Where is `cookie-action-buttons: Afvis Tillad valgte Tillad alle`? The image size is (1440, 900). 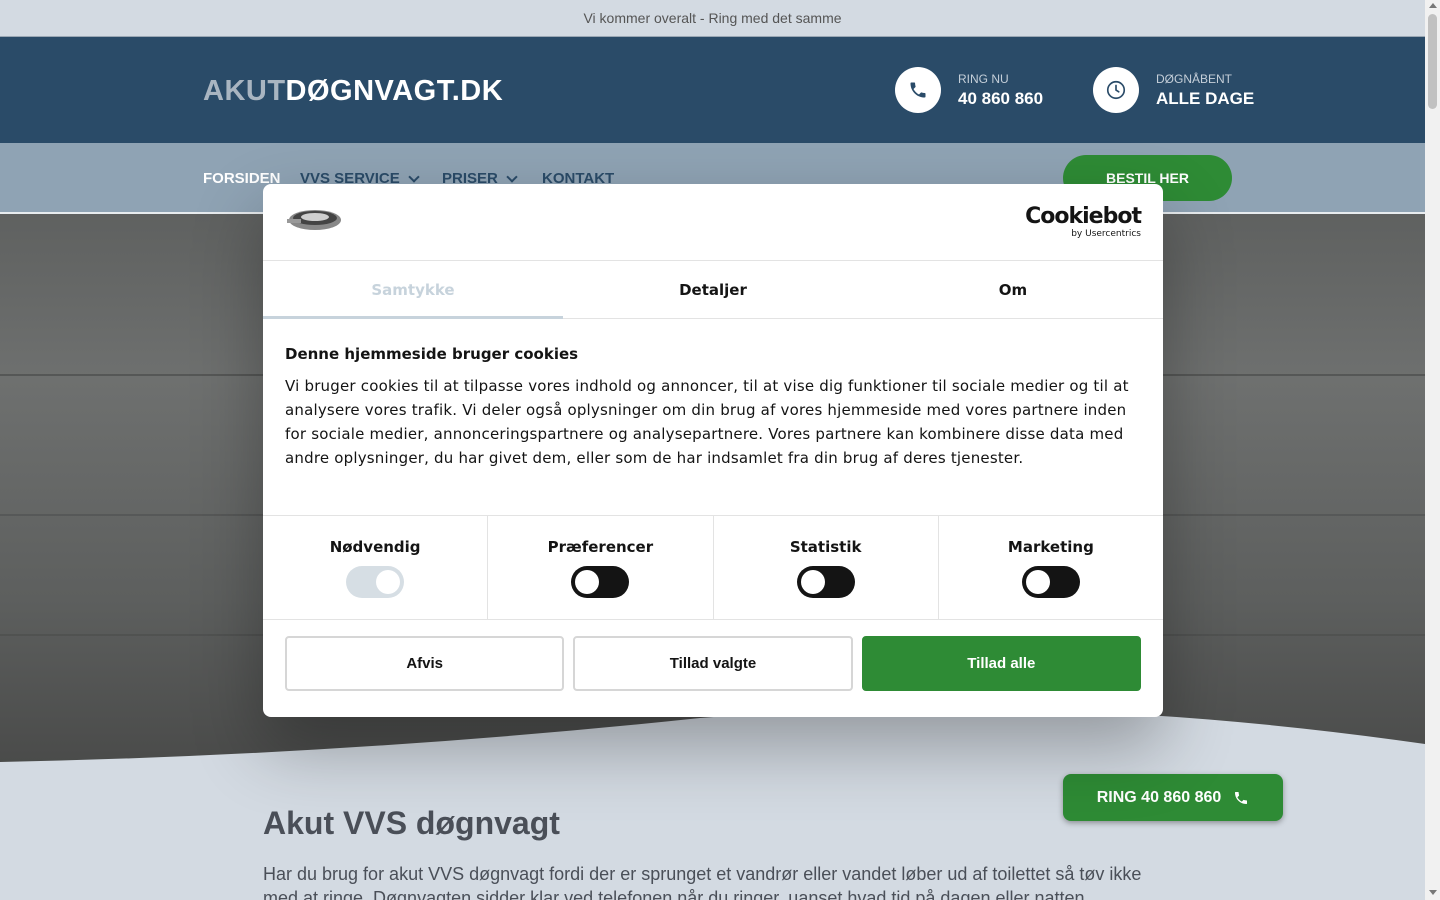
cookie-action-buttons: Afvis Tillad valgte Tillad alle is located at coordinates (713, 663).